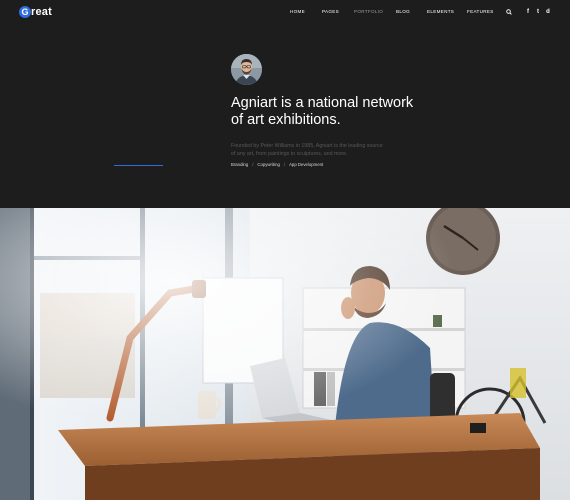  What do you see at coordinates (138, 165) in the screenshot?
I see `accent-divider` at bounding box center [138, 165].